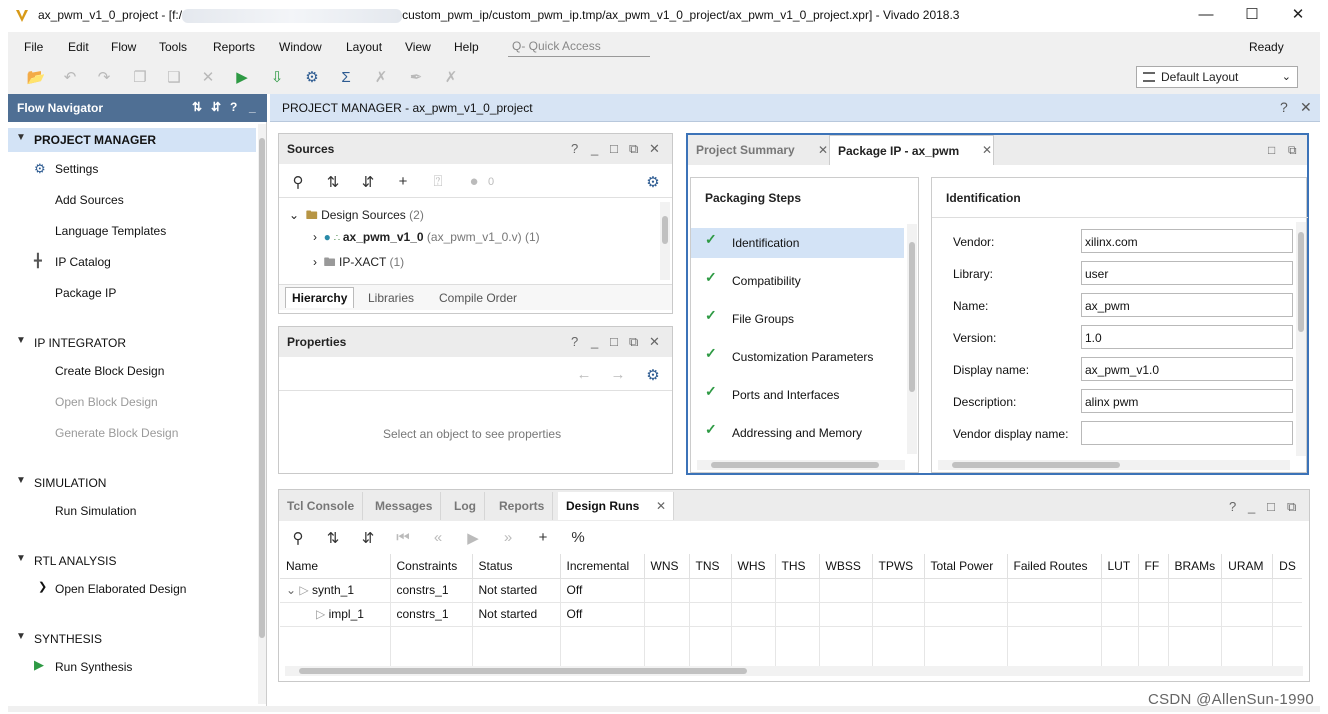 The image size is (1328, 714). What do you see at coordinates (76, 169) in the screenshot?
I see `nav-item-settings: Settings` at bounding box center [76, 169].